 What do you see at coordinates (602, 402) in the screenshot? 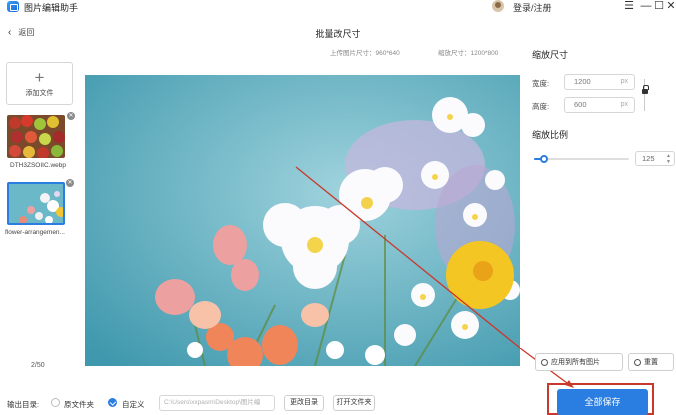
I see `save-all-button: 全部保存` at bounding box center [602, 402].